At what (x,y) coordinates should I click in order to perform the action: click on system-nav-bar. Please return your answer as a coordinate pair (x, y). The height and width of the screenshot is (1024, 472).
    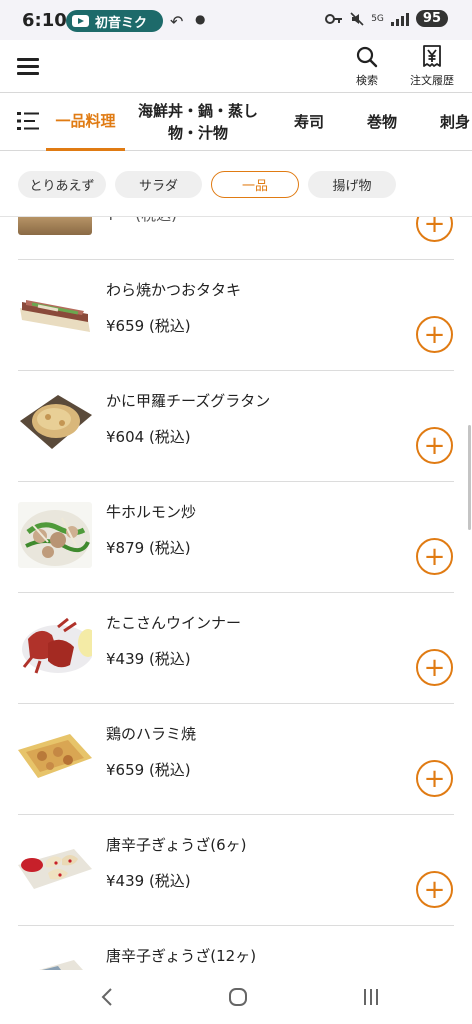
    Looking at the image, I should click on (236, 997).